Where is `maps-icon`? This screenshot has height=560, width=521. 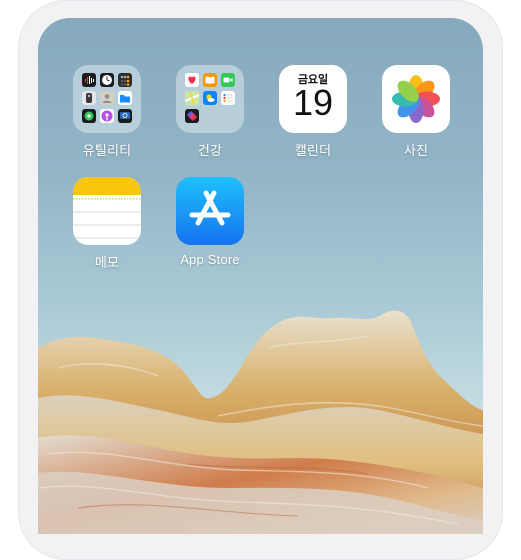
maps-icon is located at coordinates (192, 98).